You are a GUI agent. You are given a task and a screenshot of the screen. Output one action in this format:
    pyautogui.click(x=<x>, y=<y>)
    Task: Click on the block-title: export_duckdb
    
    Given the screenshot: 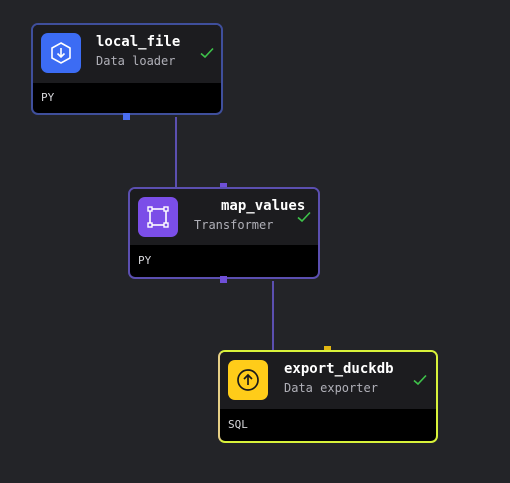 What is the action you would take?
    pyautogui.click(x=339, y=369)
    